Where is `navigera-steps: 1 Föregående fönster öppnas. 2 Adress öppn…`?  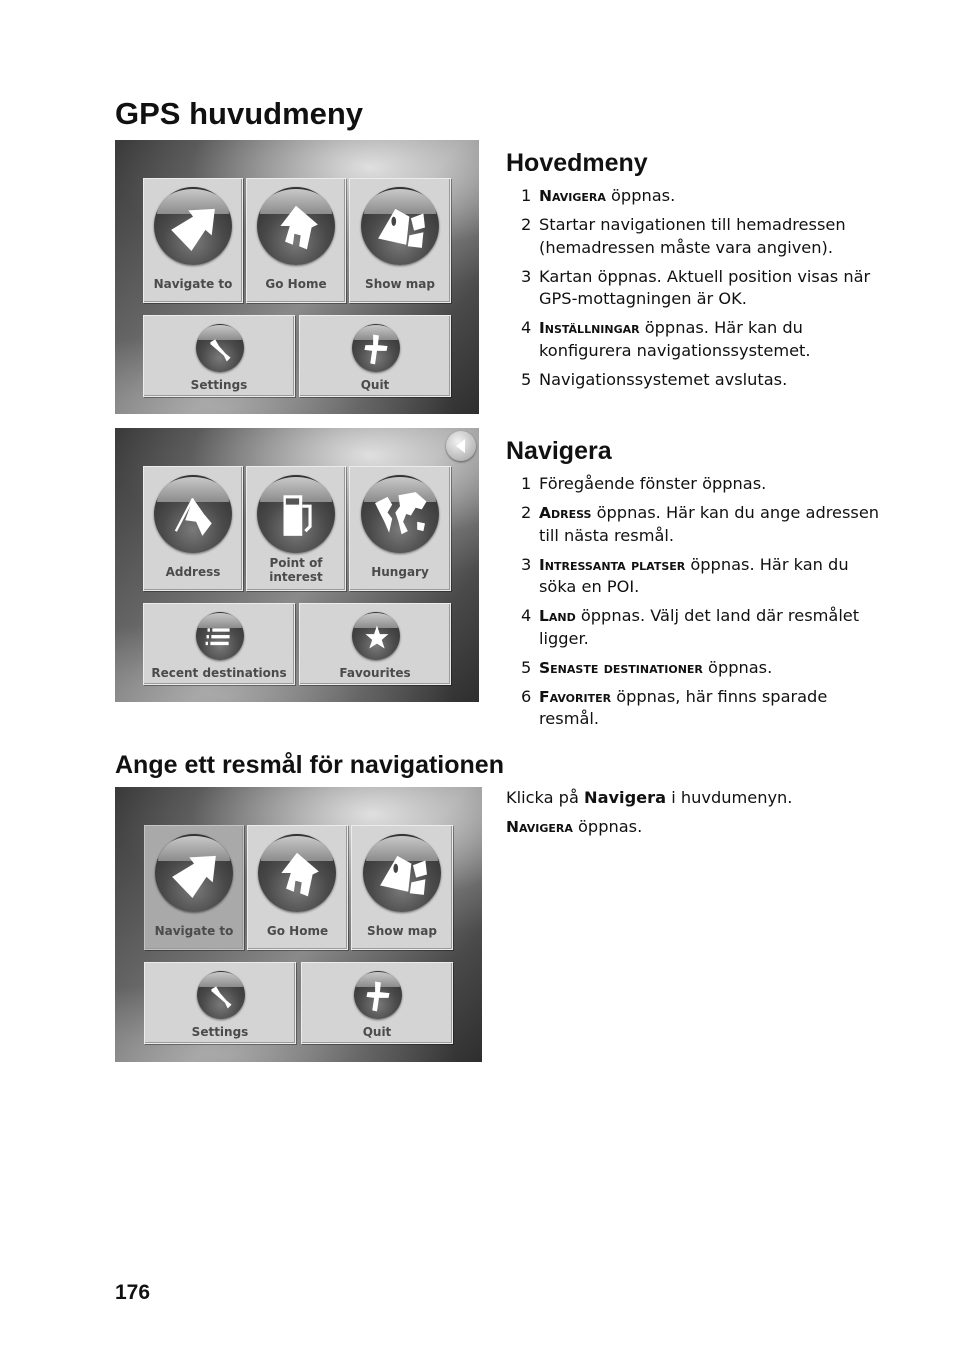 navigera-steps: 1 Föregående fönster öppnas. 2 Adress öppn… is located at coordinates (701, 605).